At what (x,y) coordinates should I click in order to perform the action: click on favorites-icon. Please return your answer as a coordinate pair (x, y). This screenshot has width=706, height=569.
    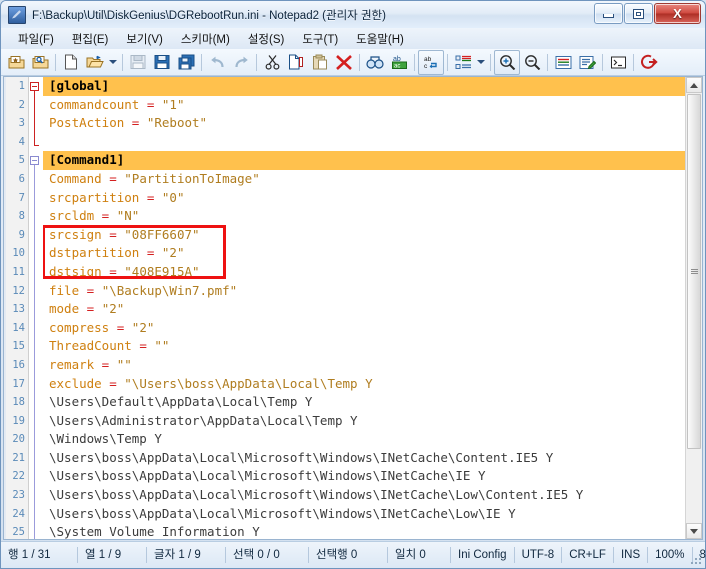
    Looking at the image, I should click on (16, 62).